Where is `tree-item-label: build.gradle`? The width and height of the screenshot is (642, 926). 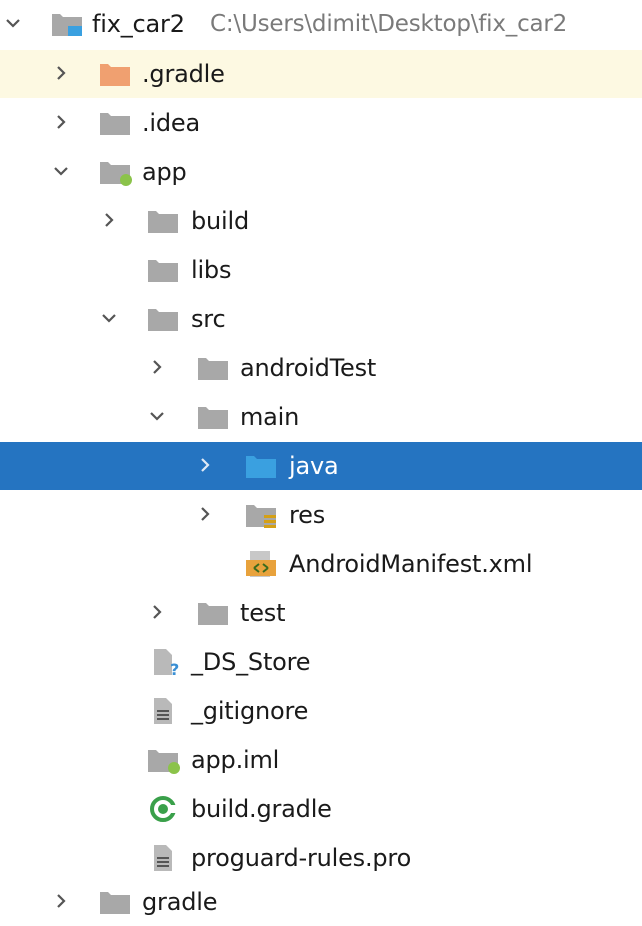
tree-item-label: build.gradle is located at coordinates (261, 809).